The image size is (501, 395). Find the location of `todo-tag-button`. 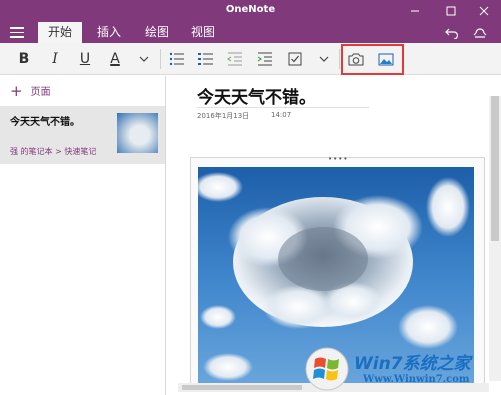

todo-tag-button is located at coordinates (295, 59).